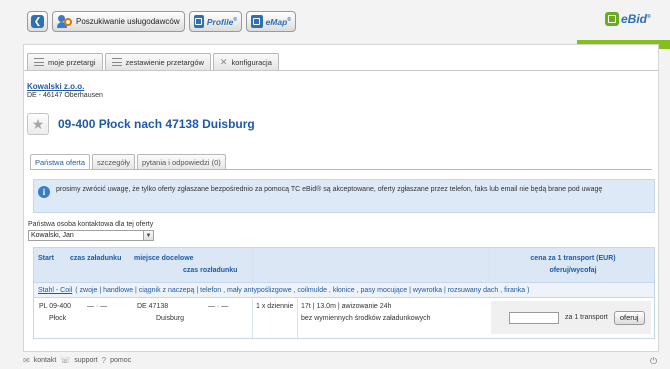  Describe the element at coordinates (257, 21) in the screenshot. I see `emap-icon` at that location.